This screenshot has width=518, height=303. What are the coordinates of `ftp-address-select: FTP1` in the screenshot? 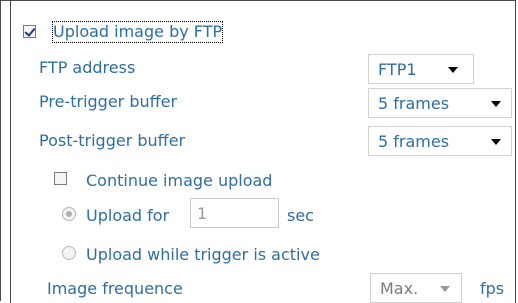 It's located at (421, 69).